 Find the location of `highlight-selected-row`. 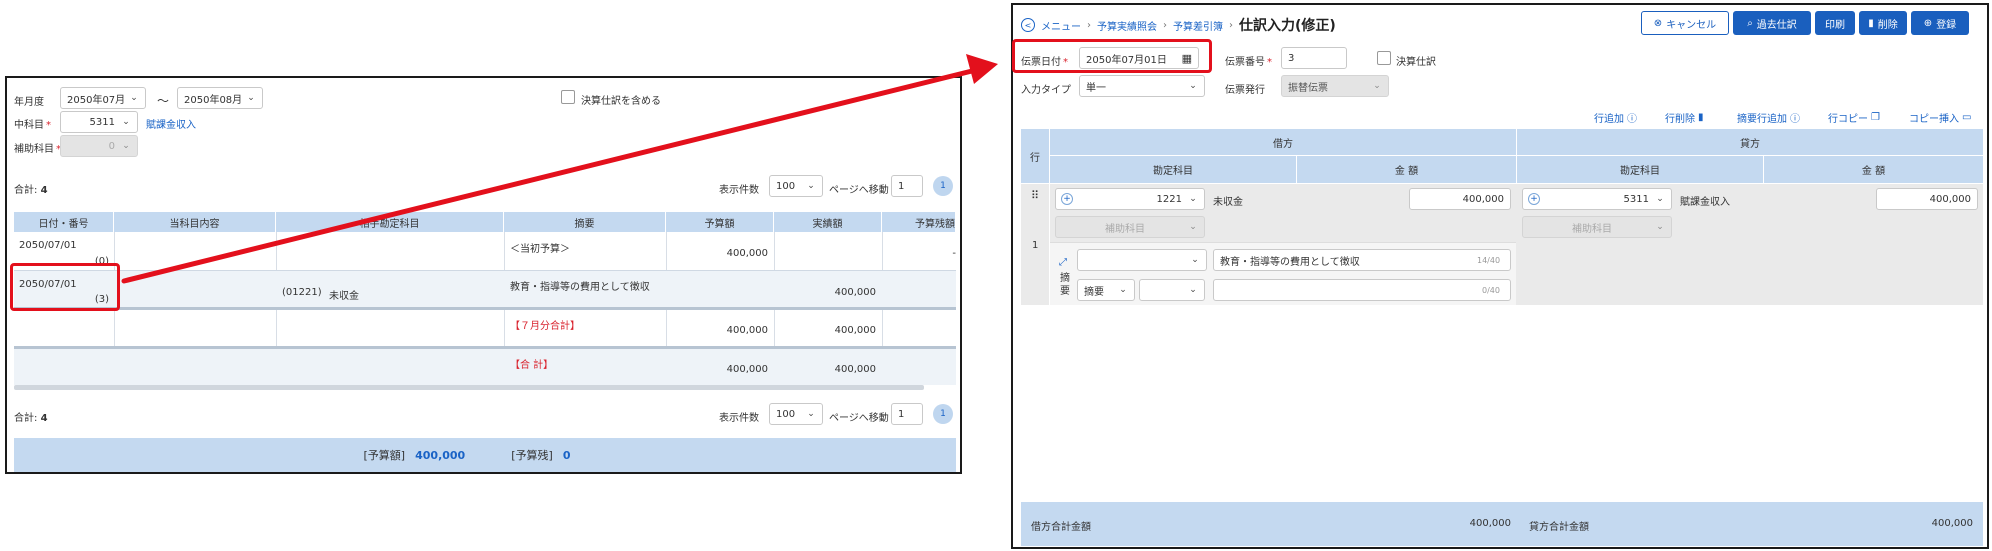

highlight-selected-row is located at coordinates (65, 287).